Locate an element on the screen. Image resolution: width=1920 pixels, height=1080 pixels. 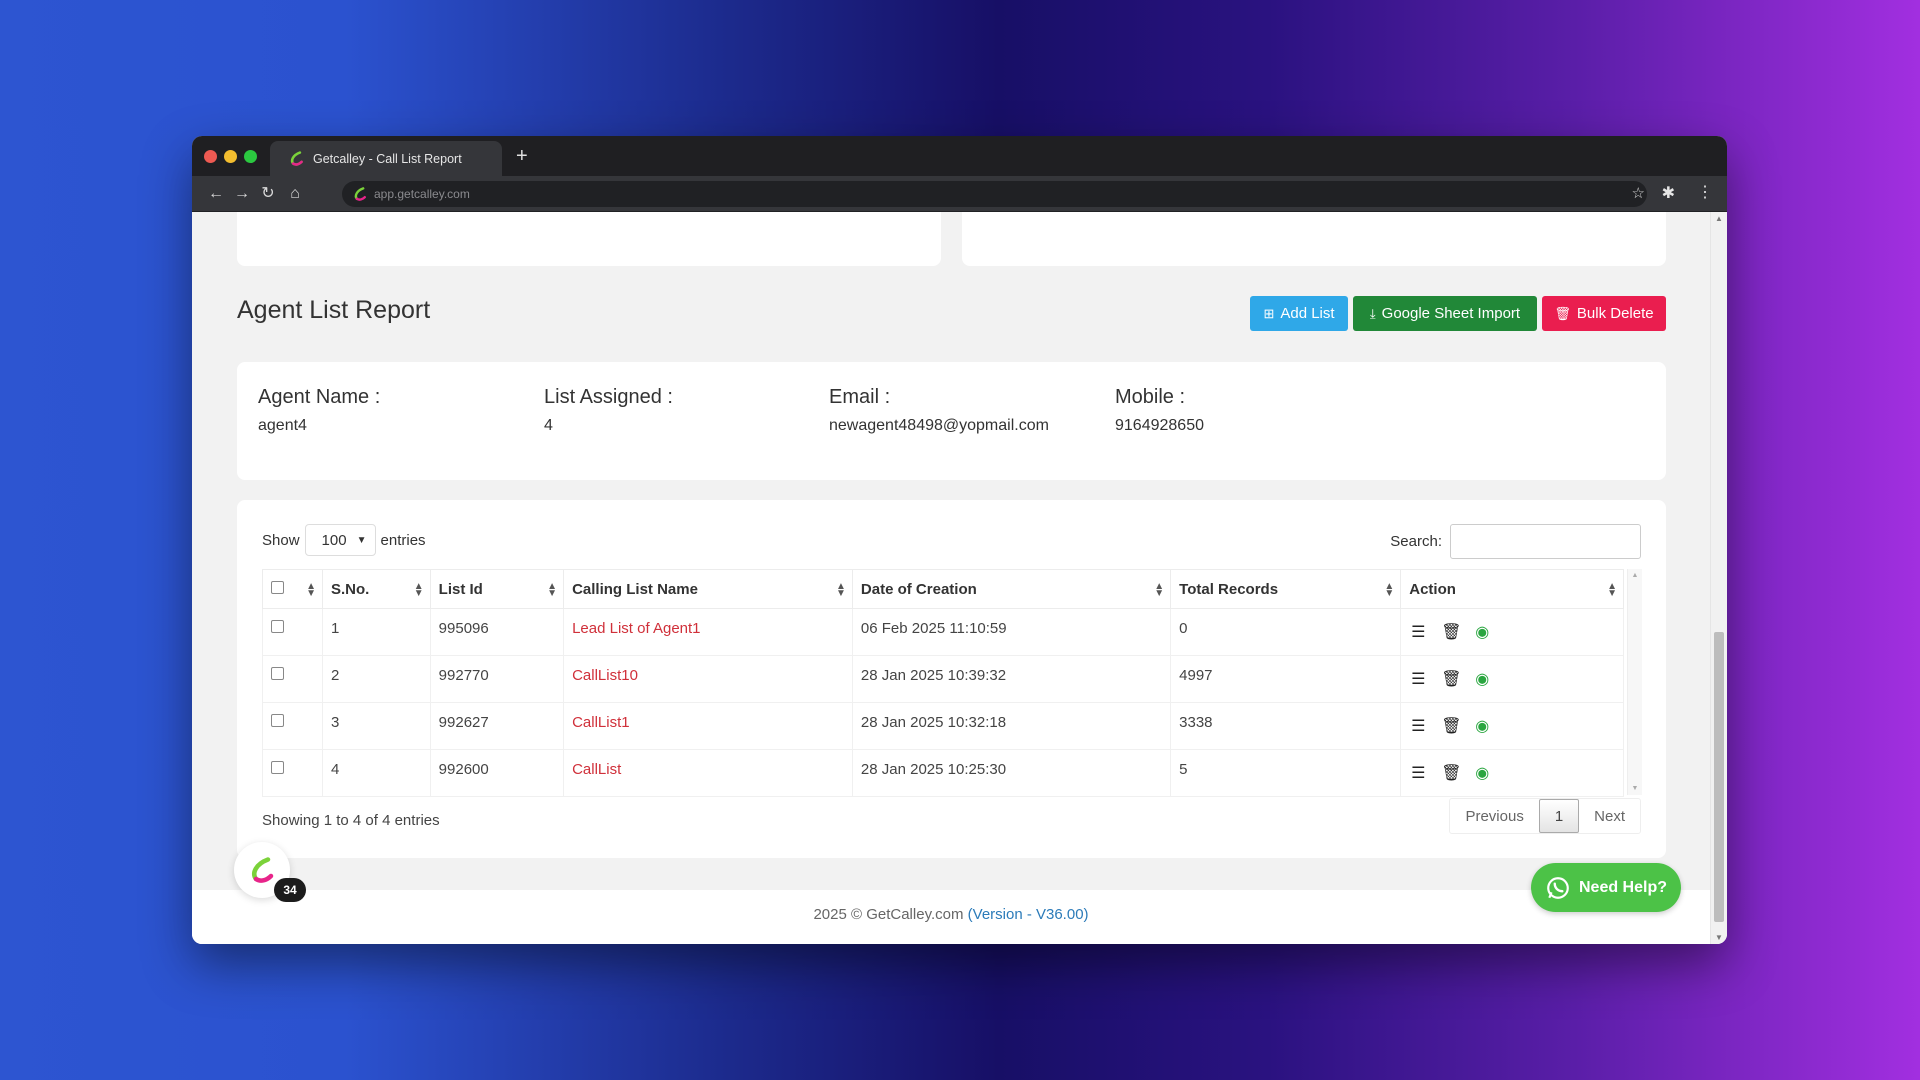
mobile-field: Mobile : 9164928650 is located at coordinates (1159, 410).